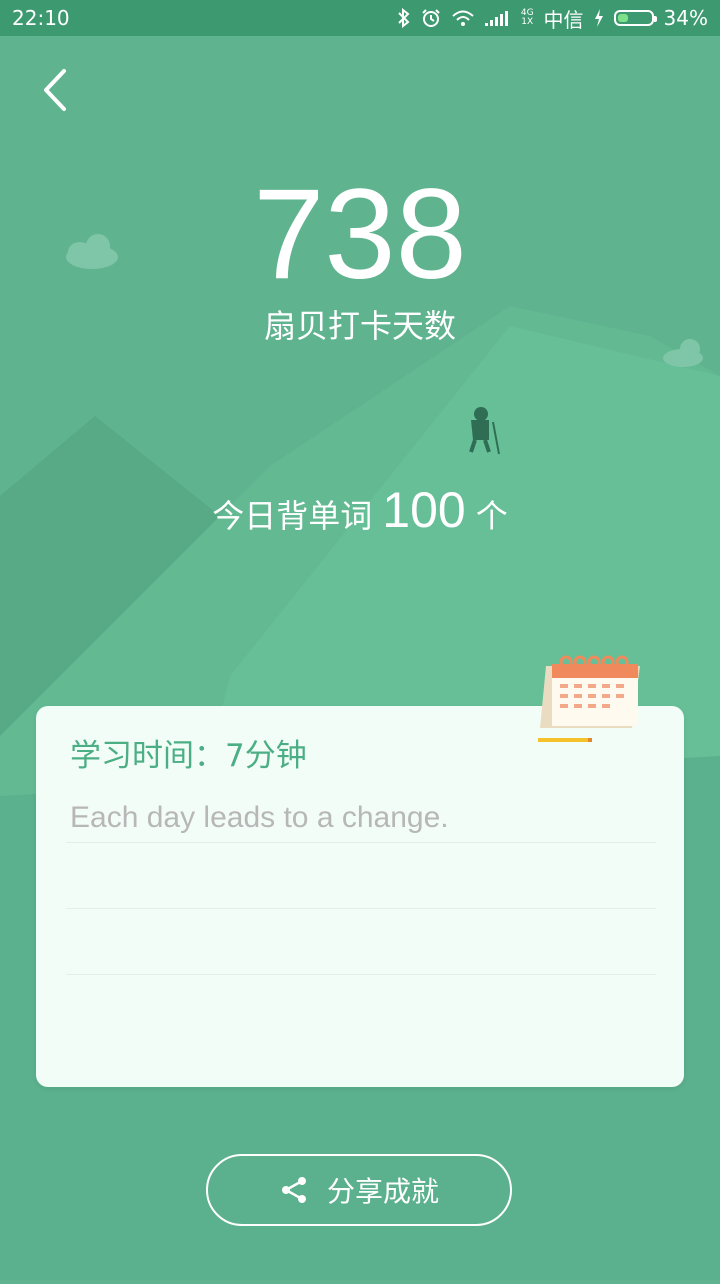 This screenshot has height=1284, width=720. I want to click on back-chevron-icon, so click(55, 90).